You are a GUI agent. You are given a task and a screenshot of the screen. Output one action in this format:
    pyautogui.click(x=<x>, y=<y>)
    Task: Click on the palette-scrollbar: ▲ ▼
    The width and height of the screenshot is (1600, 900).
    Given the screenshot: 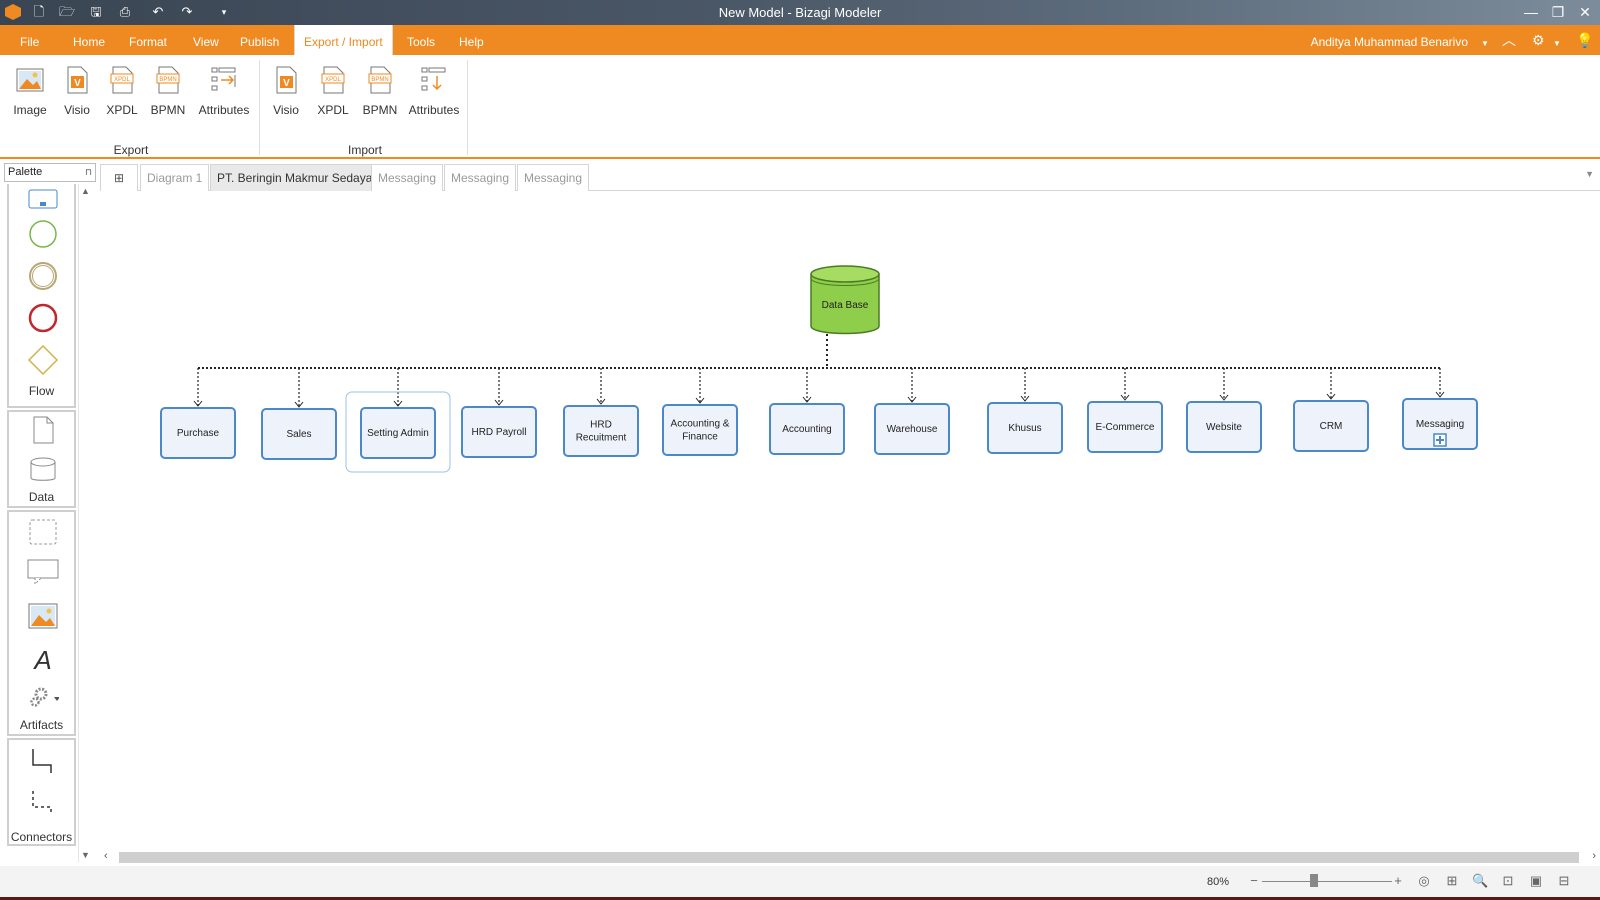 What is the action you would take?
    pyautogui.click(x=86, y=523)
    